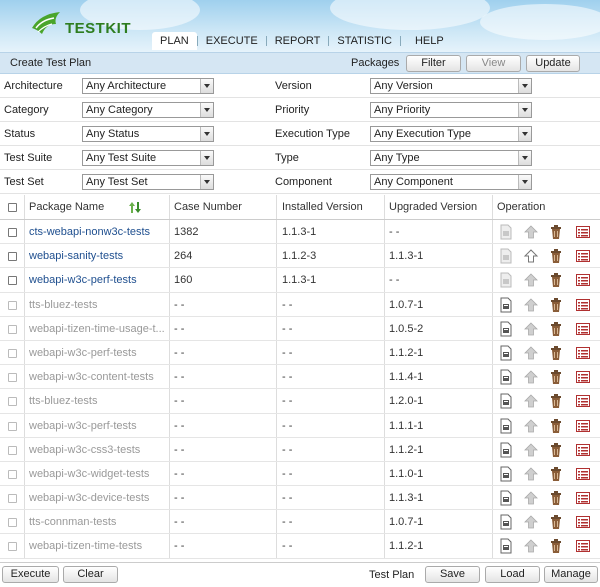 Image resolution: width=600 pixels, height=587 pixels. What do you see at coordinates (451, 86) in the screenshot?
I see `version-select: Any Version` at bounding box center [451, 86].